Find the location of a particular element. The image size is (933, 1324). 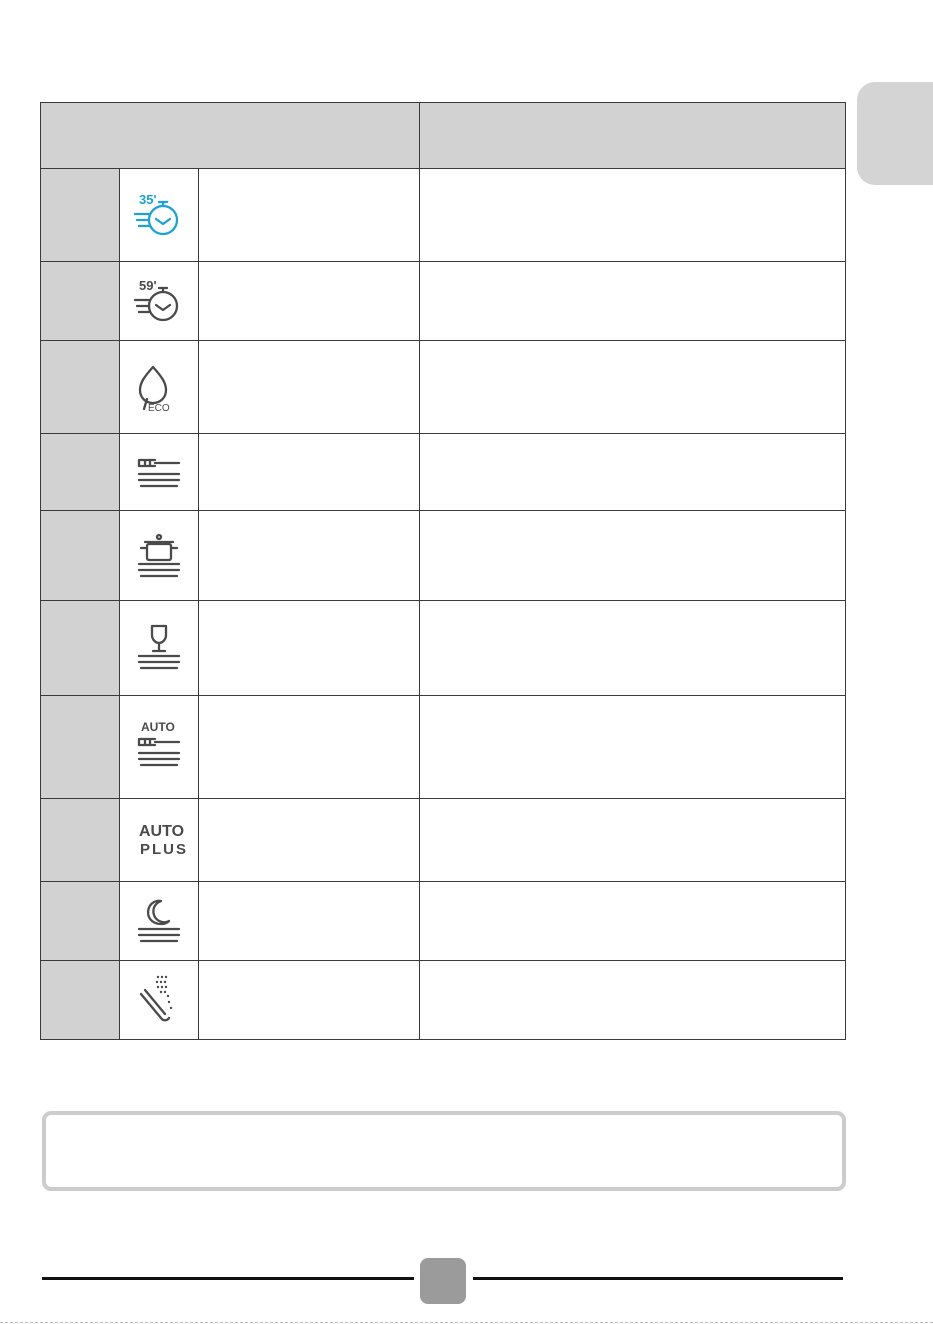

night-moon-plates-icon is located at coordinates (159, 921).